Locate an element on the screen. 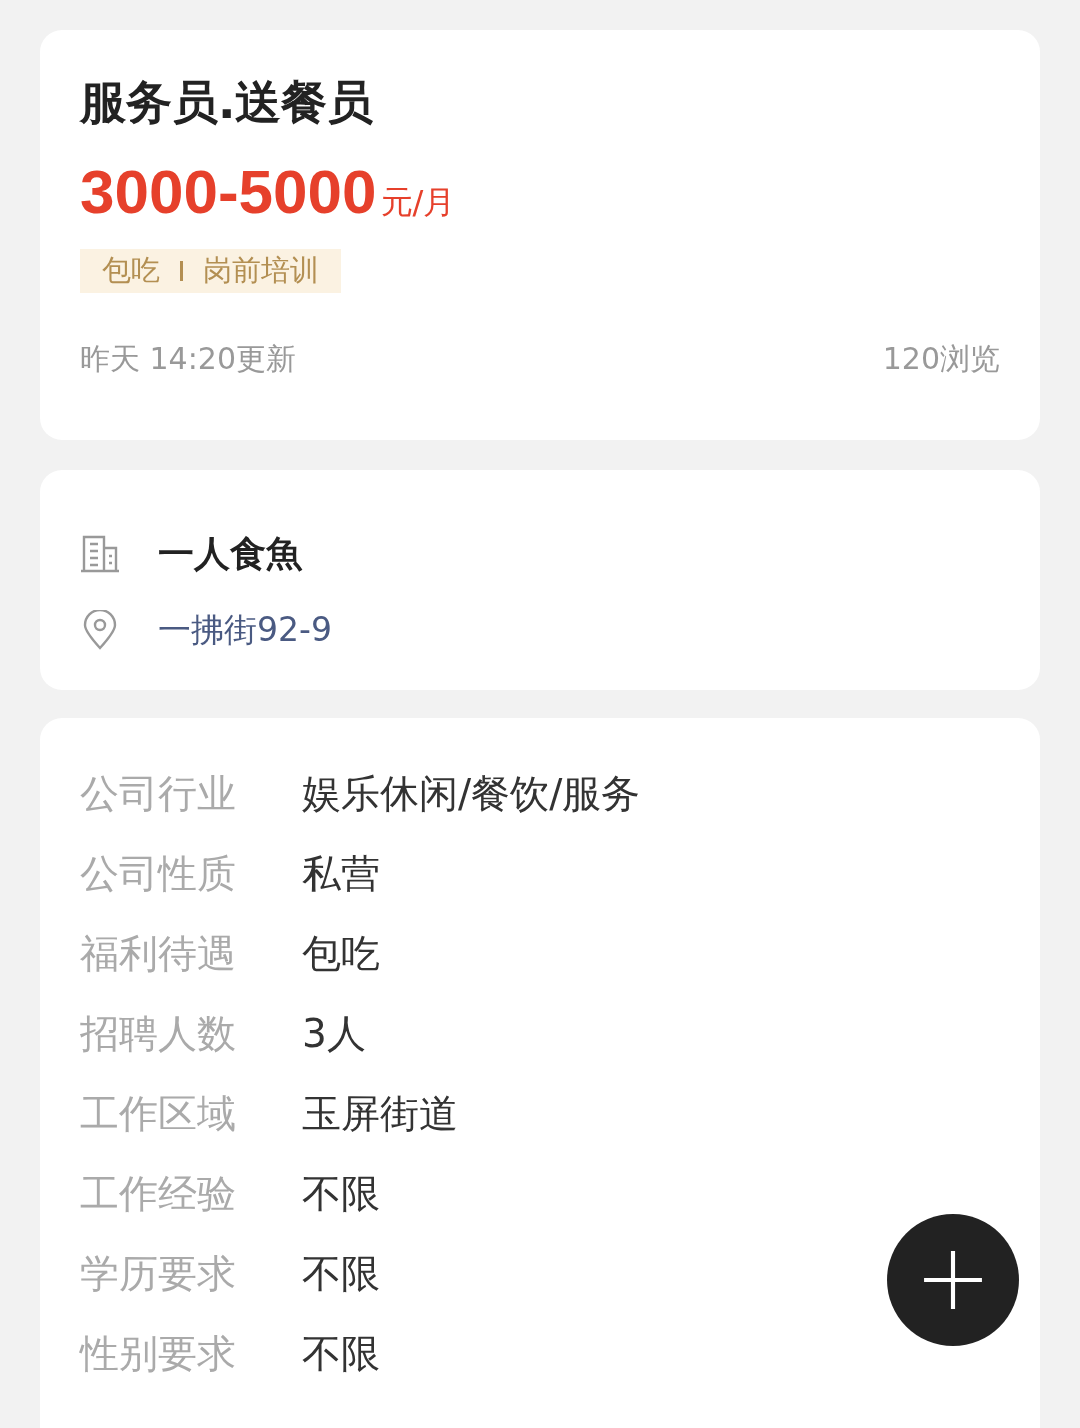 Image resolution: width=1080 pixels, height=1428 pixels. detail-value: 娱乐休闲/餐饮/服务 is located at coordinates (471, 794).